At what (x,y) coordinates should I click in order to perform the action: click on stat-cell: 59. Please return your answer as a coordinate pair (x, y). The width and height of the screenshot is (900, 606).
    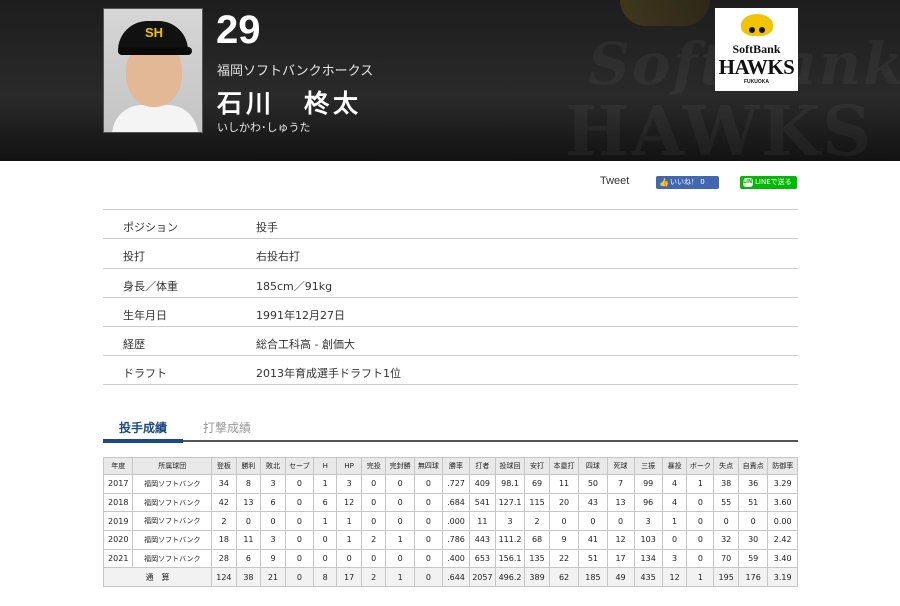
    Looking at the image, I should click on (753, 558).